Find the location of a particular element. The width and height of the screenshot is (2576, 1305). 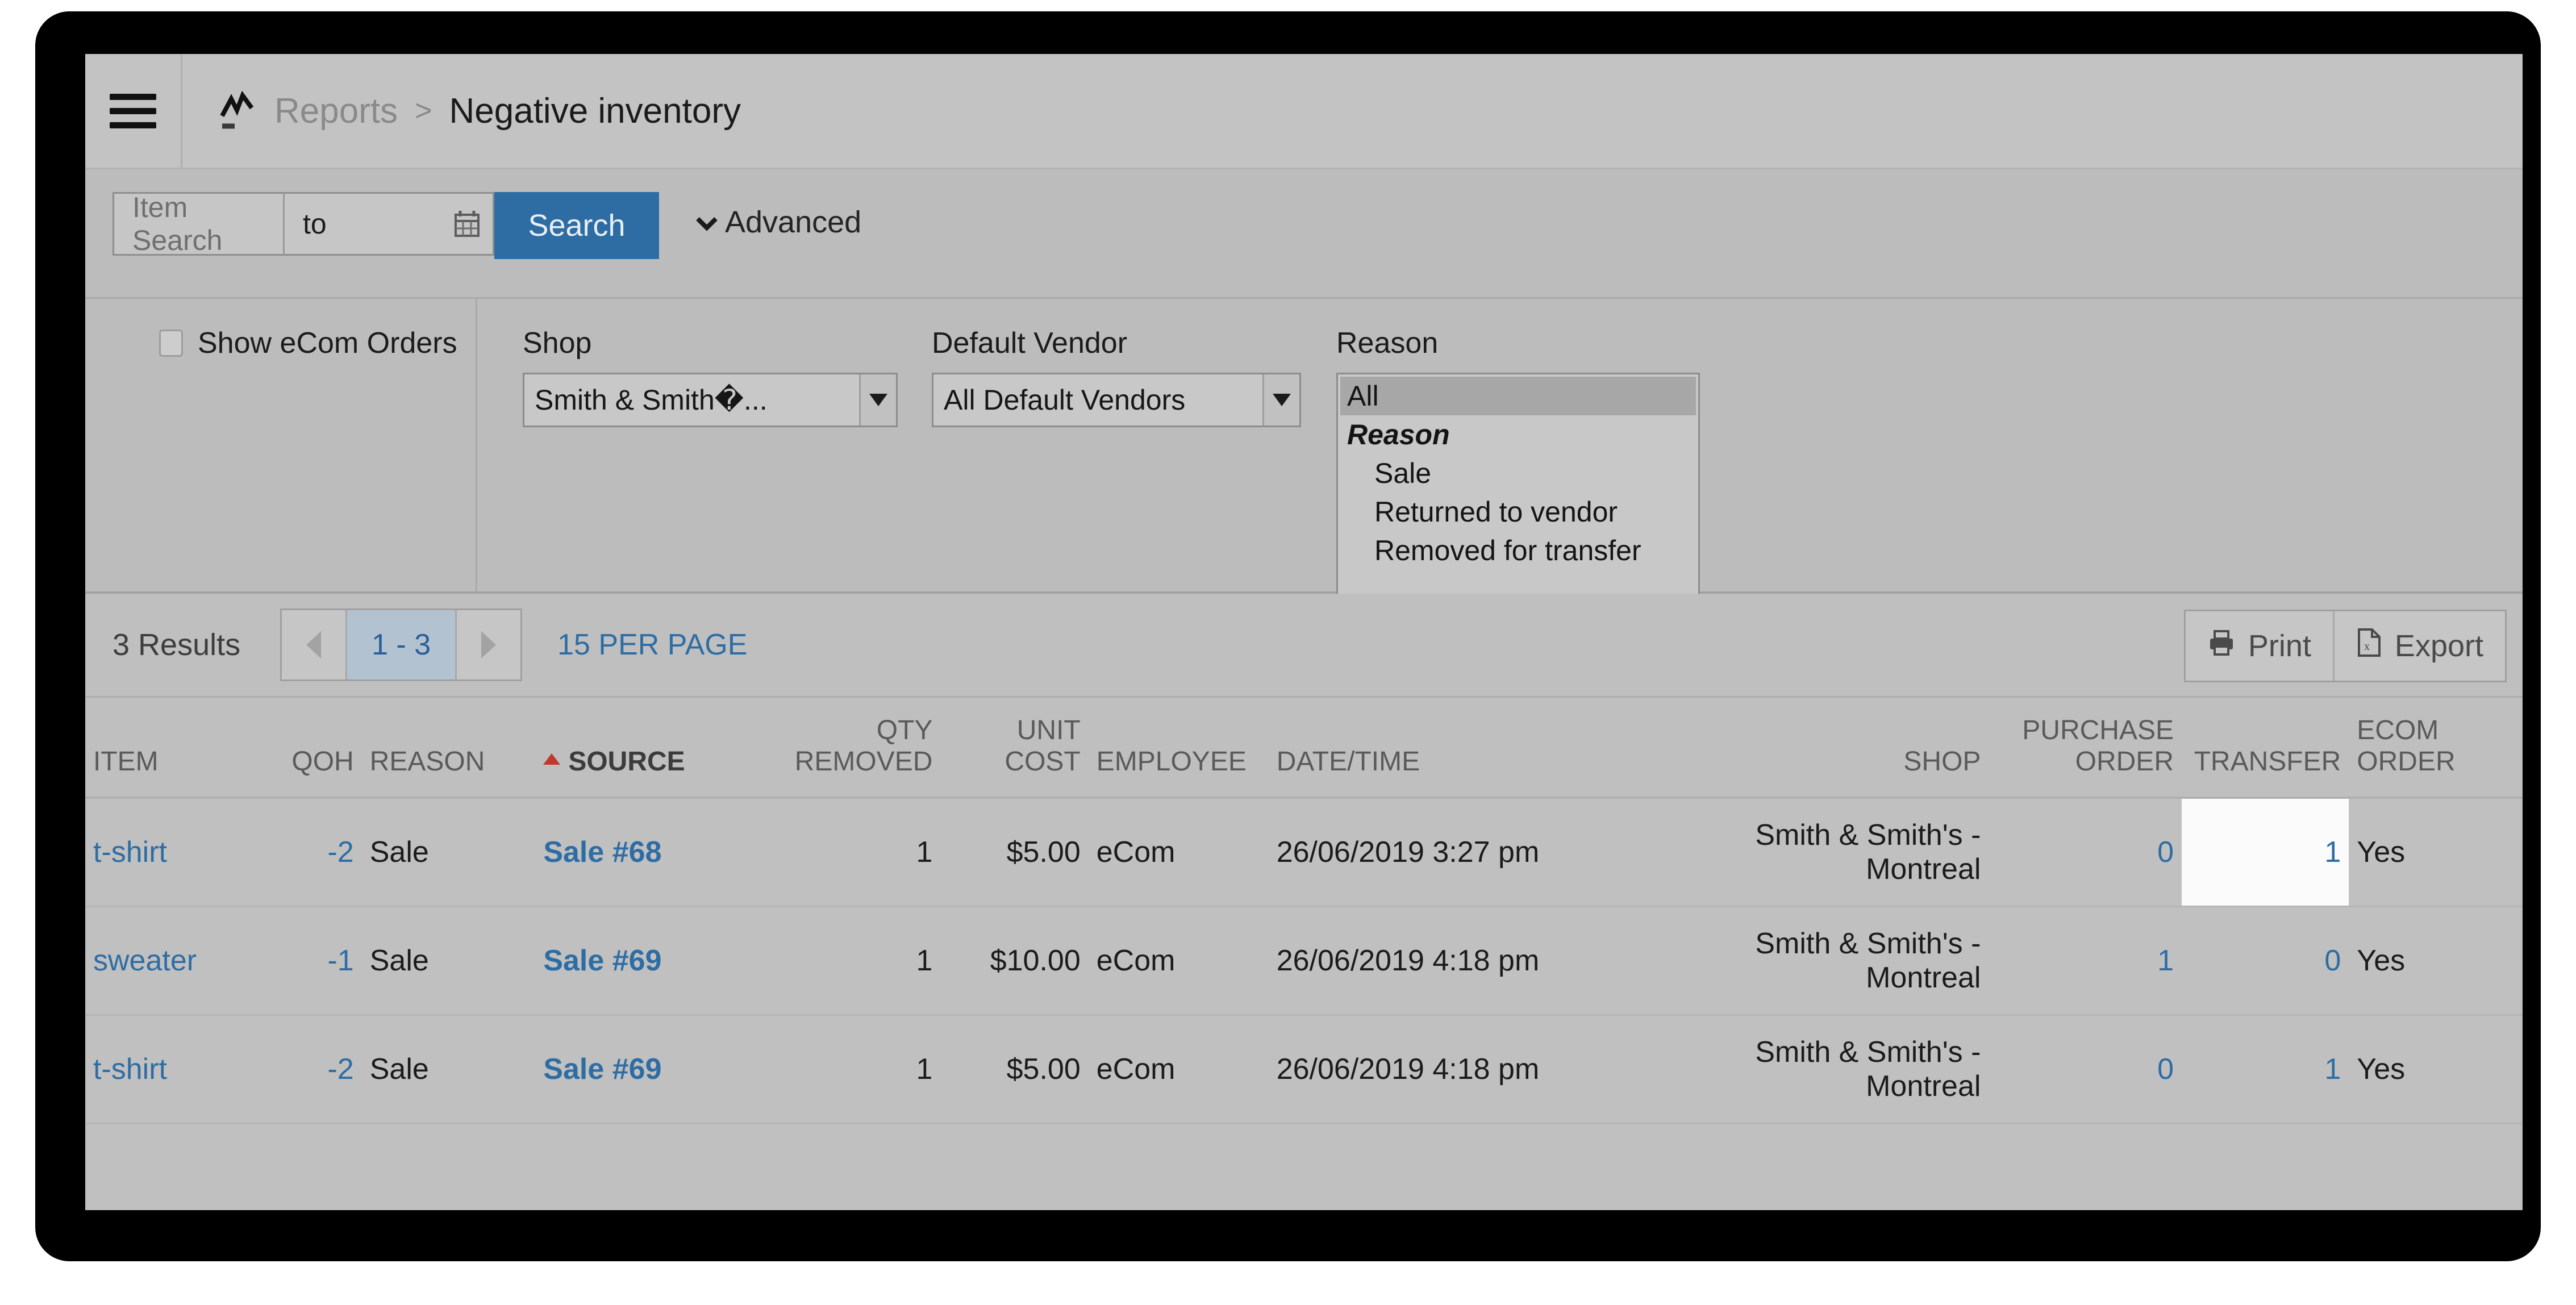

cell-datetime: 26/06/2019 3:27 pm is located at coordinates (1461, 852).